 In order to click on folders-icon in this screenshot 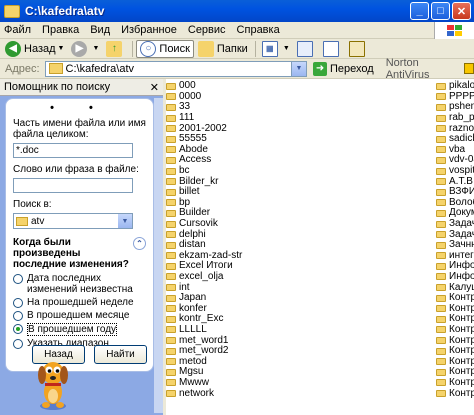, I will do `click(205, 48)`.